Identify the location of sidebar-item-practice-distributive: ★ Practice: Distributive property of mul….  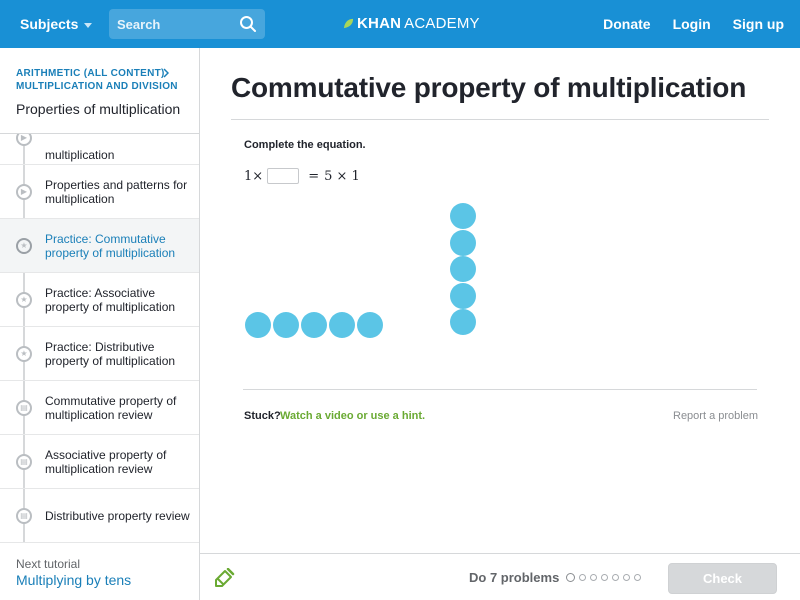
(99, 354).